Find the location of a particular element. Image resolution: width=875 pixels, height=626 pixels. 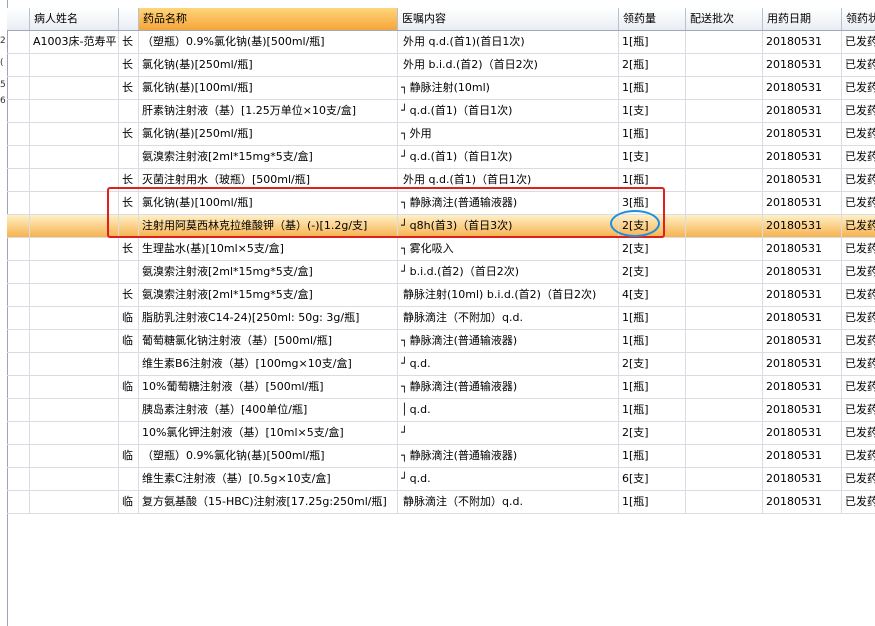

quantity-cell: 6[支] is located at coordinates (652, 479).